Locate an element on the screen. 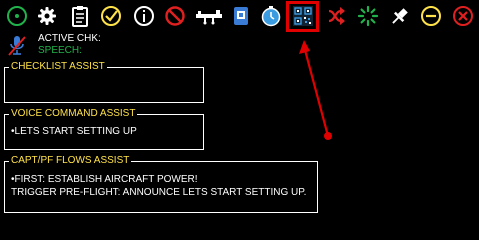  power-button is located at coordinates (17, 16).